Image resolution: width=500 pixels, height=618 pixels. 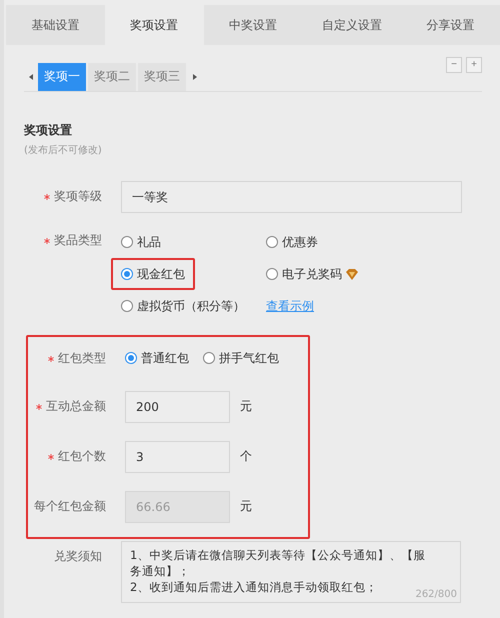 I want to click on prize-type-option: 优惠券, so click(x=292, y=242).